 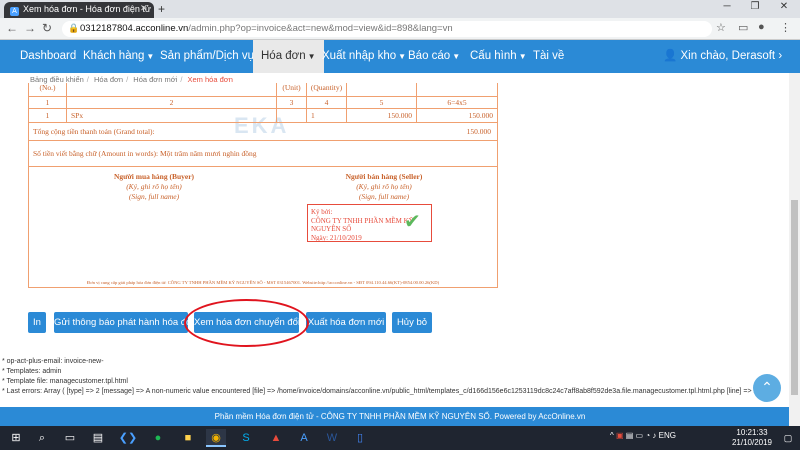 I want to click on acconline-icon: A, so click(x=304, y=438).